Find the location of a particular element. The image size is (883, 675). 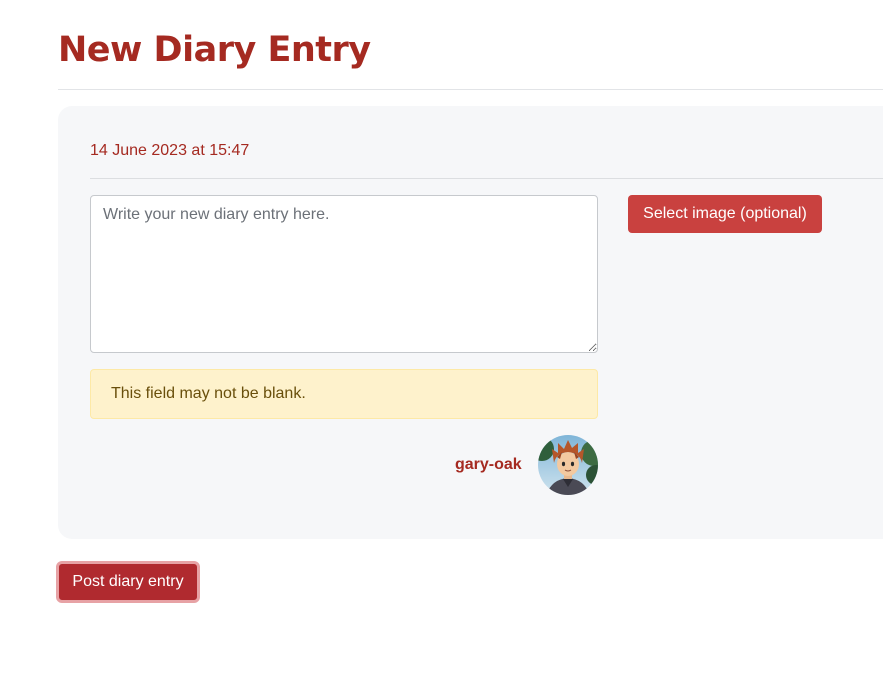

title-divider is located at coordinates (470, 89).